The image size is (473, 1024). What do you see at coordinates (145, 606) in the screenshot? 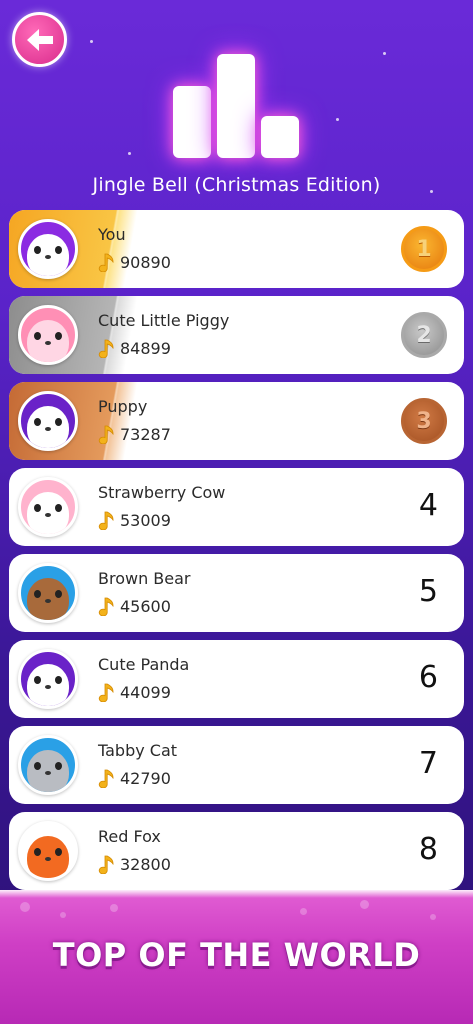
I see `player-score: 45600` at bounding box center [145, 606].